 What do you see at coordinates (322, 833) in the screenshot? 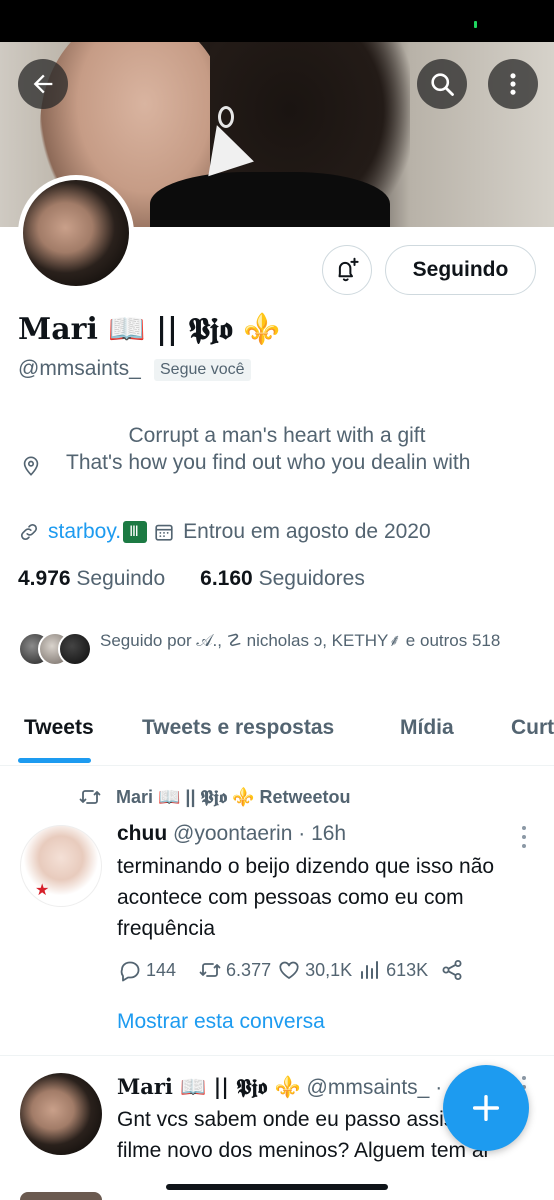
I see `tweet-time: · 16h` at bounding box center [322, 833].